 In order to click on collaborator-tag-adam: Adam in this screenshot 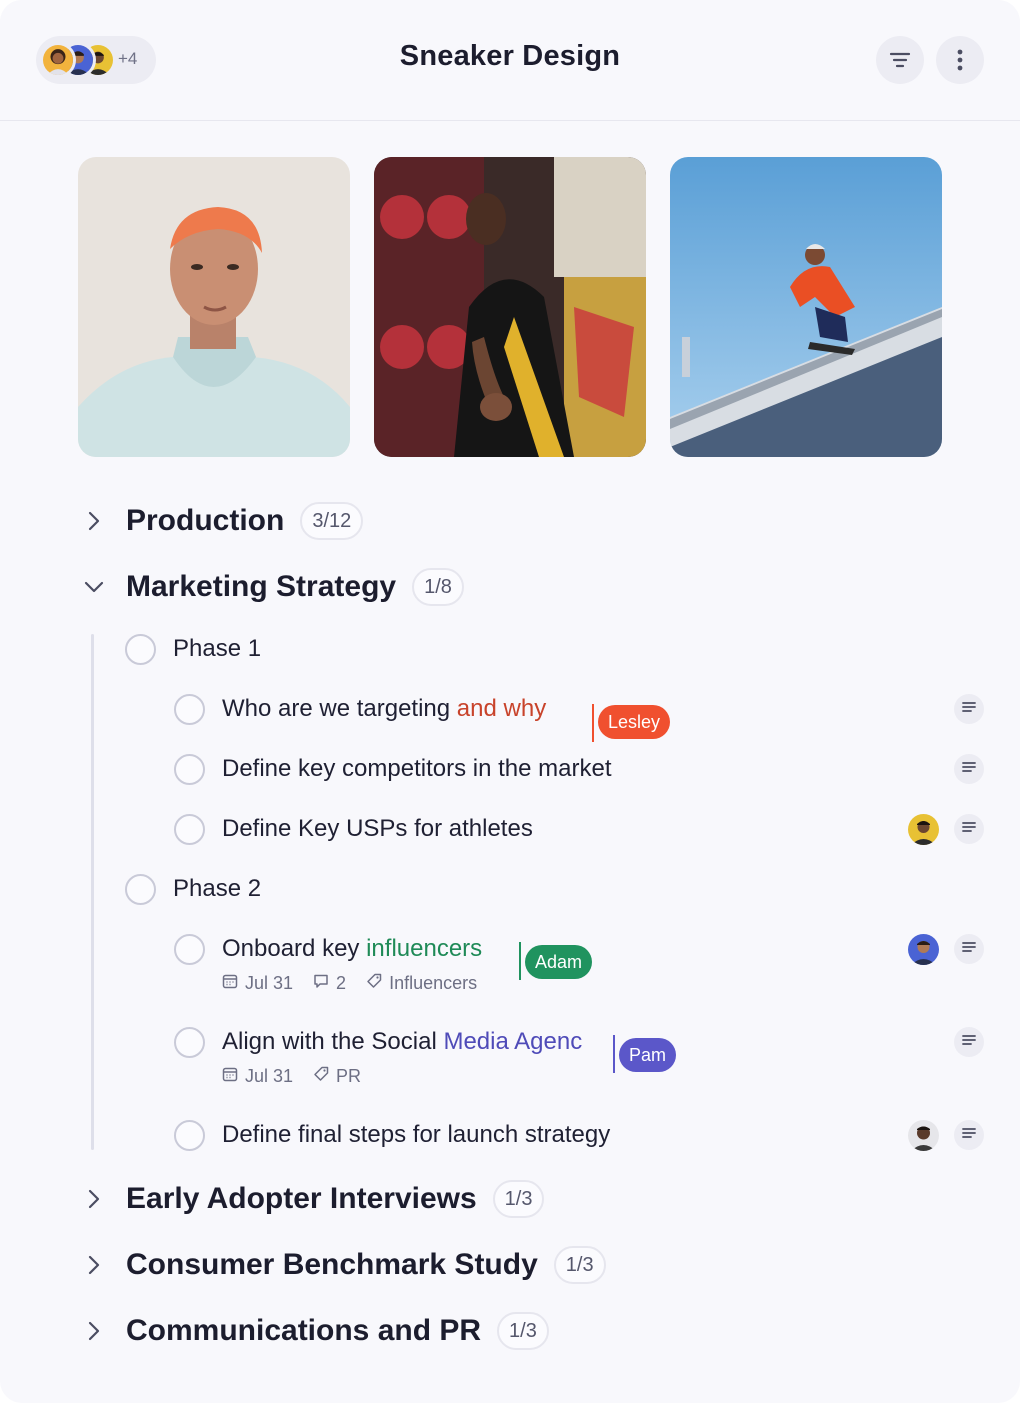, I will do `click(559, 962)`.